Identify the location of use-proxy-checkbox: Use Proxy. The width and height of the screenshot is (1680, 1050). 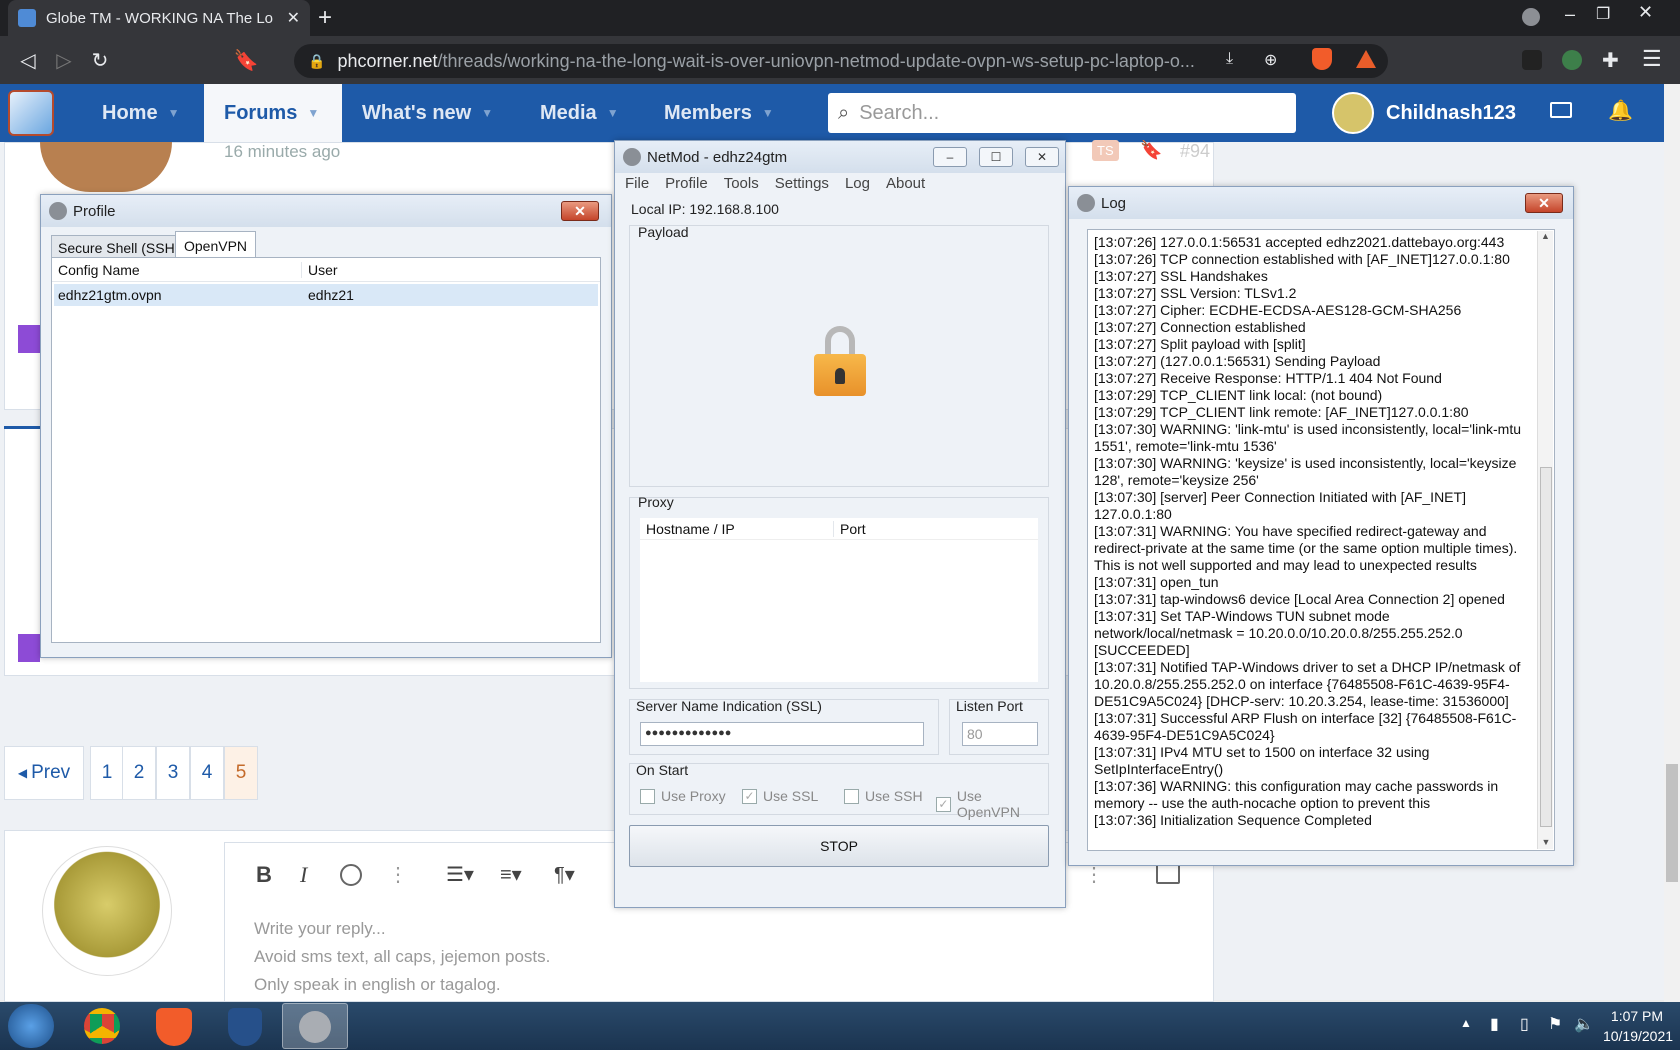
(683, 796).